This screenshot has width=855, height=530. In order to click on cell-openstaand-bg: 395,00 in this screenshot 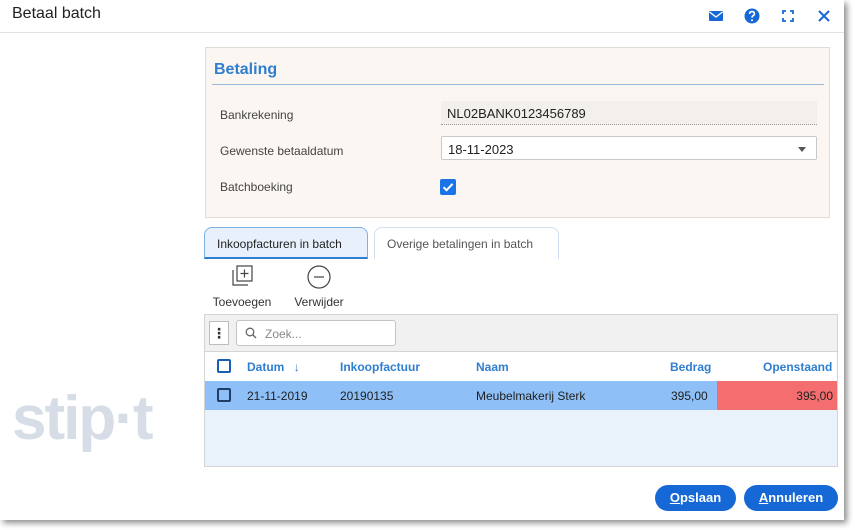, I will do `click(777, 395)`.